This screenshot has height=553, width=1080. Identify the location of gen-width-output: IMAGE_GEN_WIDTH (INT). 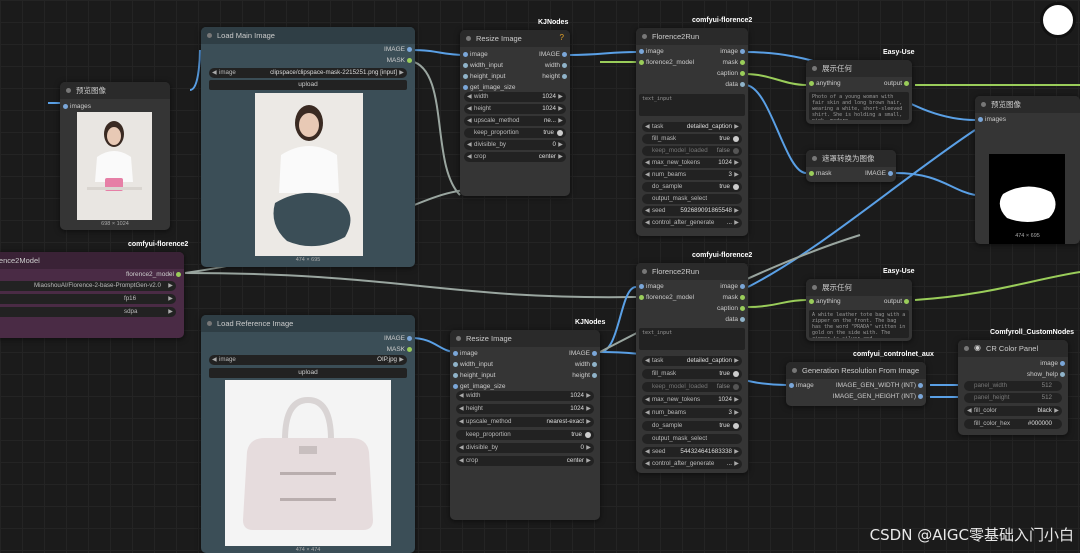
(880, 385).